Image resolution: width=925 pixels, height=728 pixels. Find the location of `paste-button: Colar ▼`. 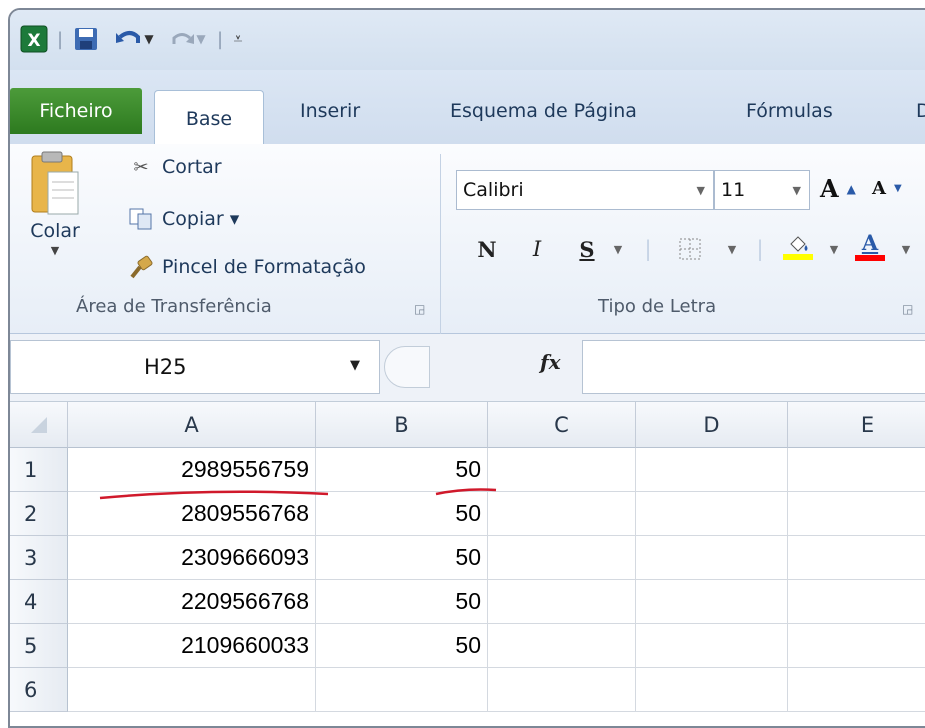

paste-button: Colar ▼ is located at coordinates (55, 203).